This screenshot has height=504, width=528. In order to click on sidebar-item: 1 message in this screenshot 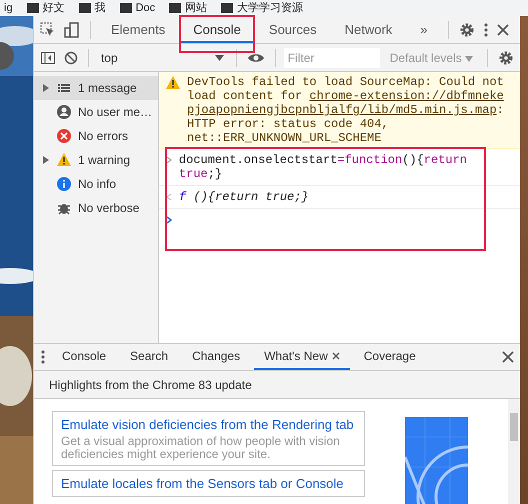, I will do `click(96, 88)`.